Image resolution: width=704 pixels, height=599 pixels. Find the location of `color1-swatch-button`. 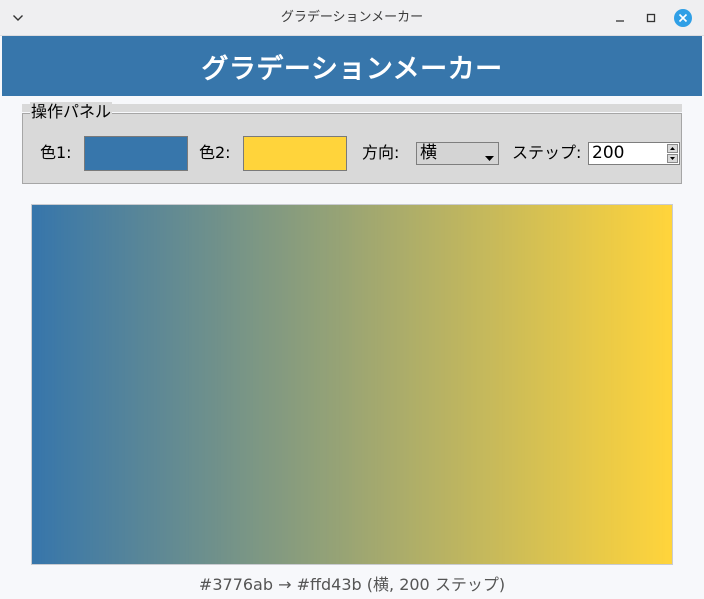

color1-swatch-button is located at coordinates (136, 153).